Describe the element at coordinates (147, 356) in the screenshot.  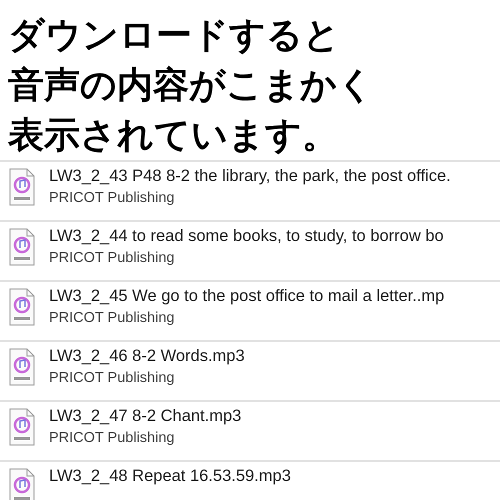
I see `track-title: LW3_2_46 8-2 Words.mp3` at that location.